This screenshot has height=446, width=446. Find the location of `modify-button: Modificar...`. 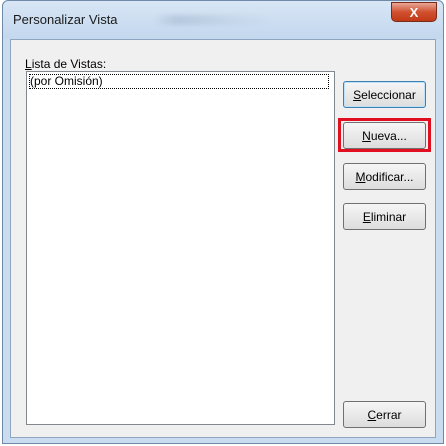

modify-button: Modificar... is located at coordinates (384, 176).